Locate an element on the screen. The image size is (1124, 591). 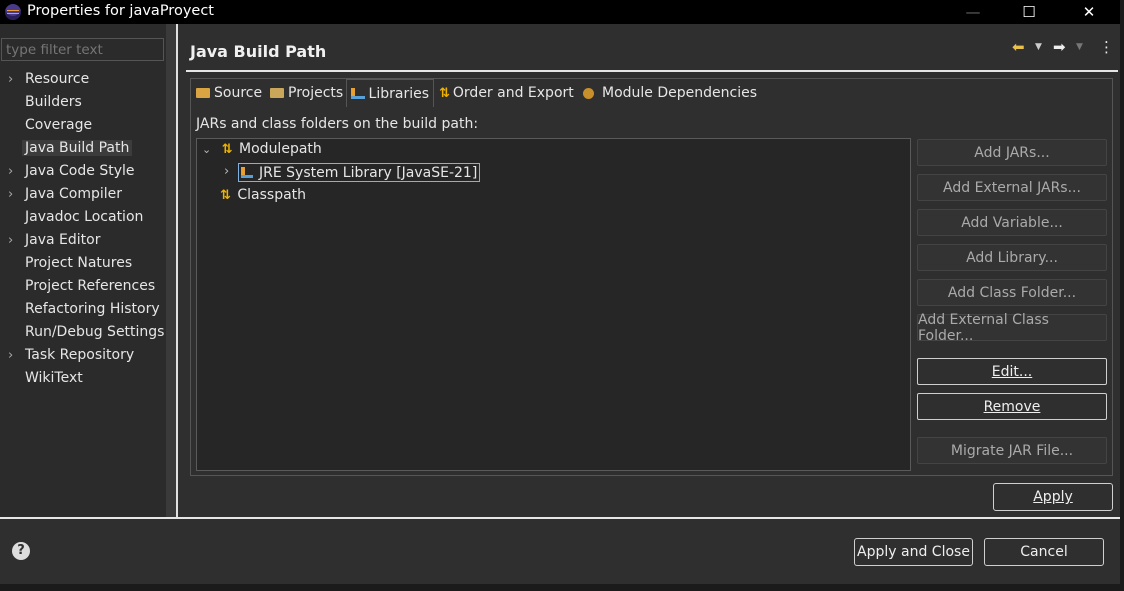
sidebar-item-resource: › Resource is located at coordinates (83, 80).